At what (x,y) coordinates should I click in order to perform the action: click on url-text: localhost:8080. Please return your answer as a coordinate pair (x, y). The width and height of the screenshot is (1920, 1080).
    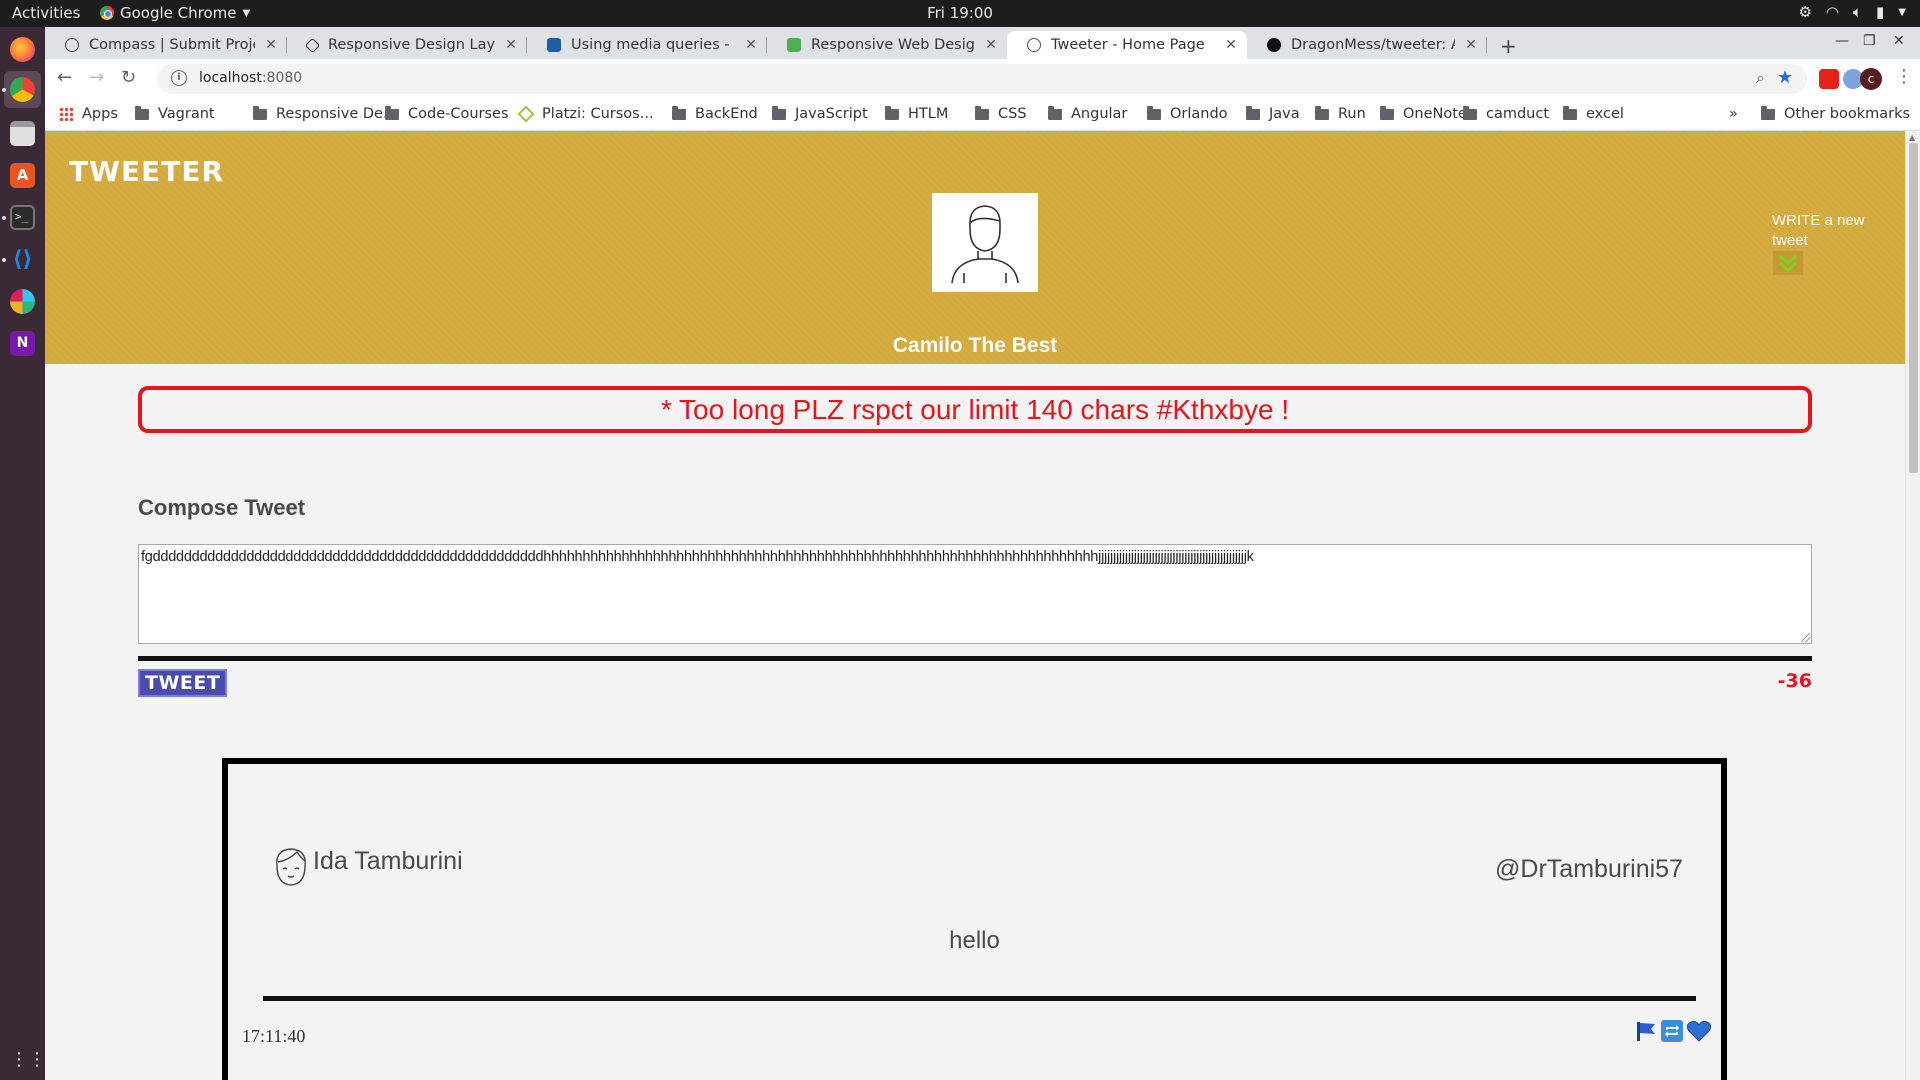
    Looking at the image, I should click on (250, 78).